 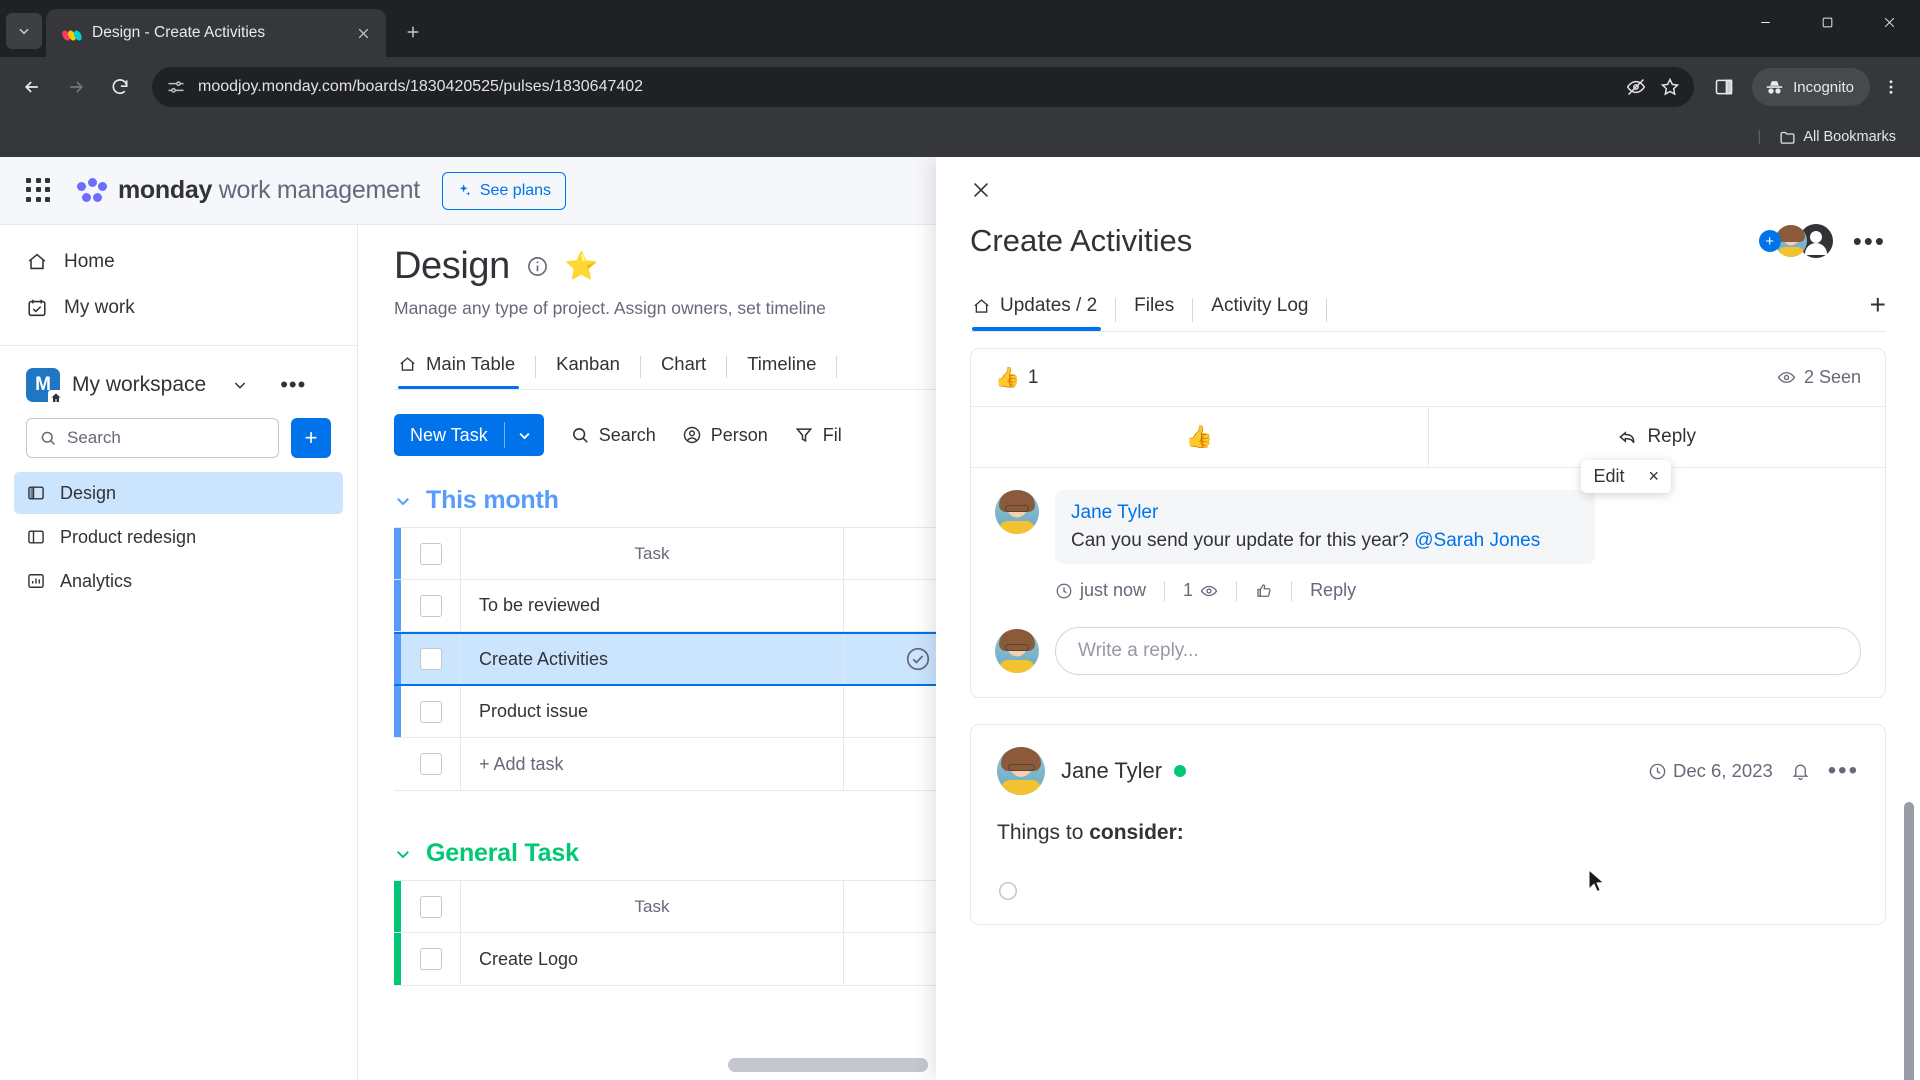 I want to click on tab-search-icon, so click(x=24, y=31).